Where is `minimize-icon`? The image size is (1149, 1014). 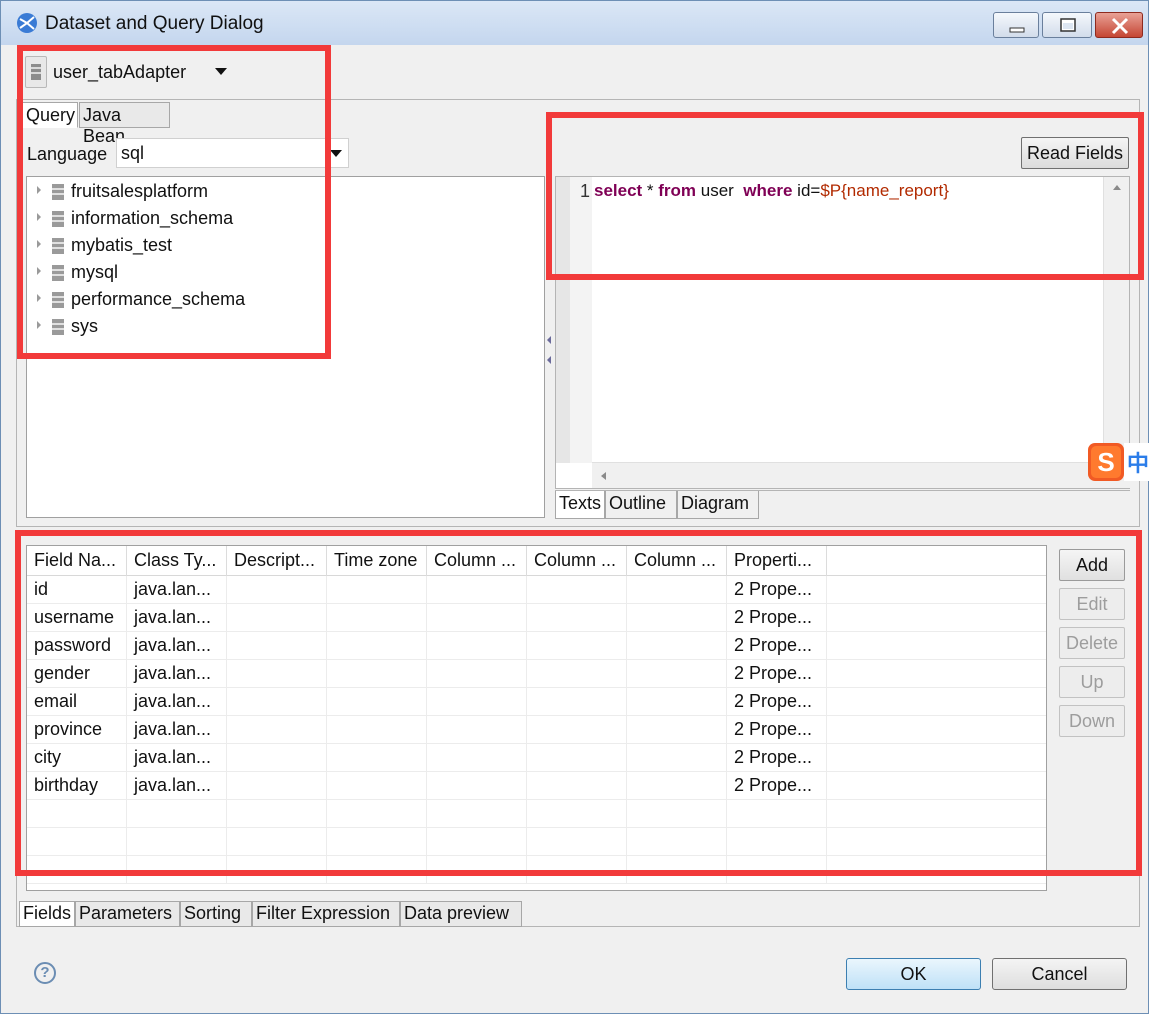 minimize-icon is located at coordinates (1017, 30).